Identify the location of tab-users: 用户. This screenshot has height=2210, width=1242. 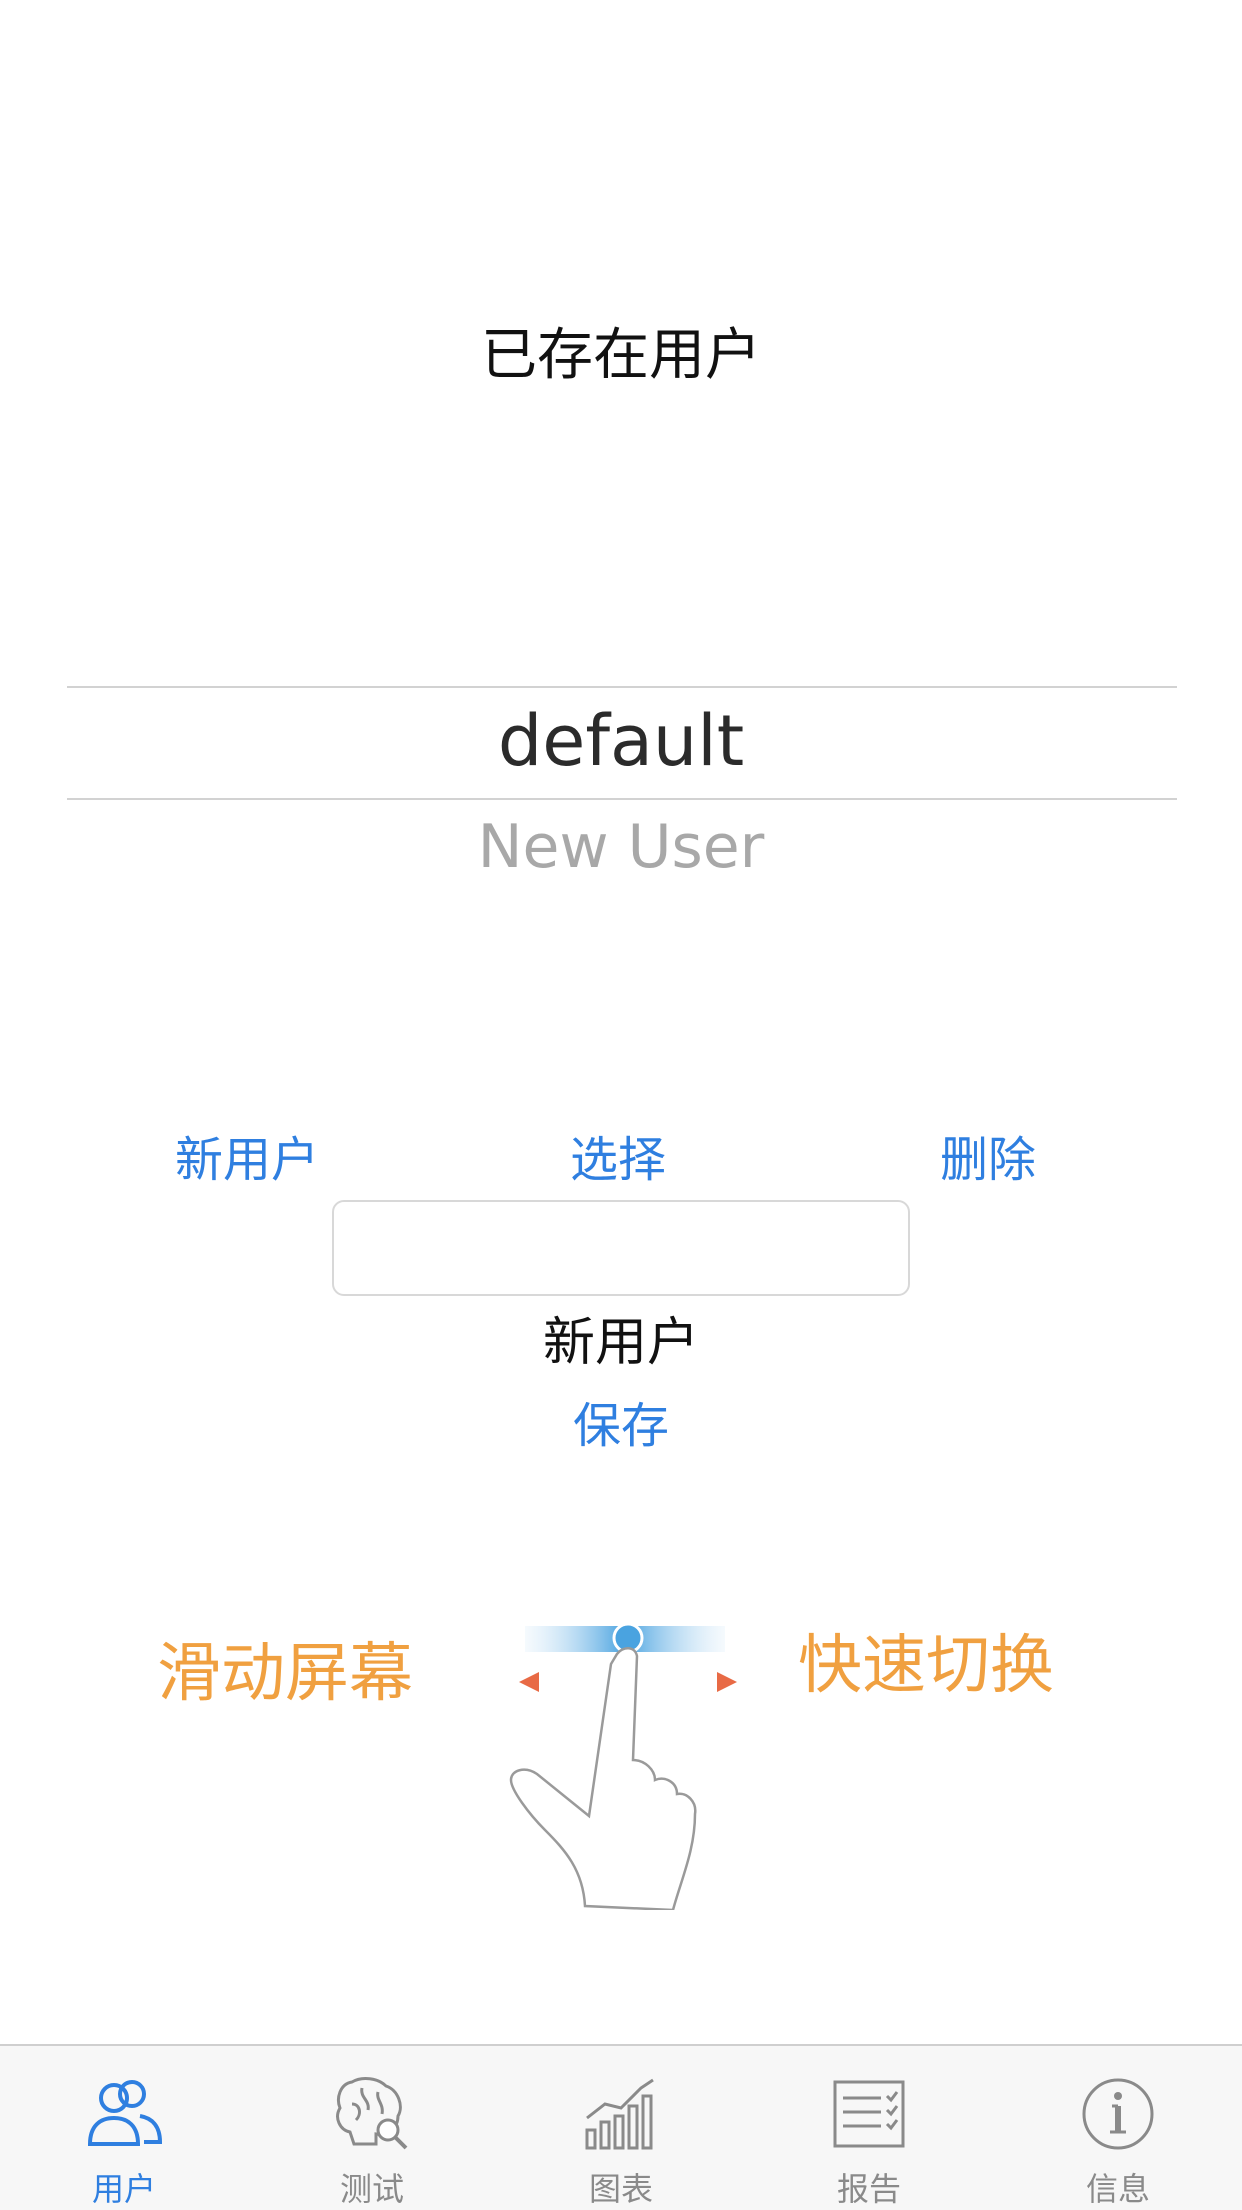
(124, 2128).